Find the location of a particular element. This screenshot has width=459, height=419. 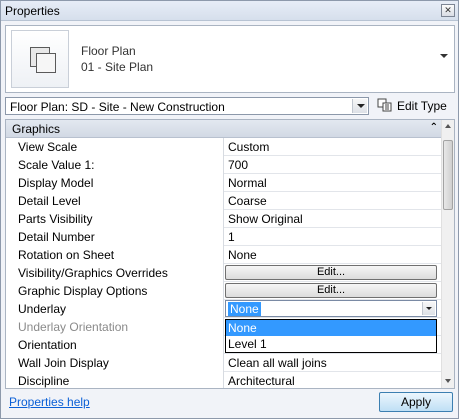

property-value: 700 is located at coordinates (333, 165).